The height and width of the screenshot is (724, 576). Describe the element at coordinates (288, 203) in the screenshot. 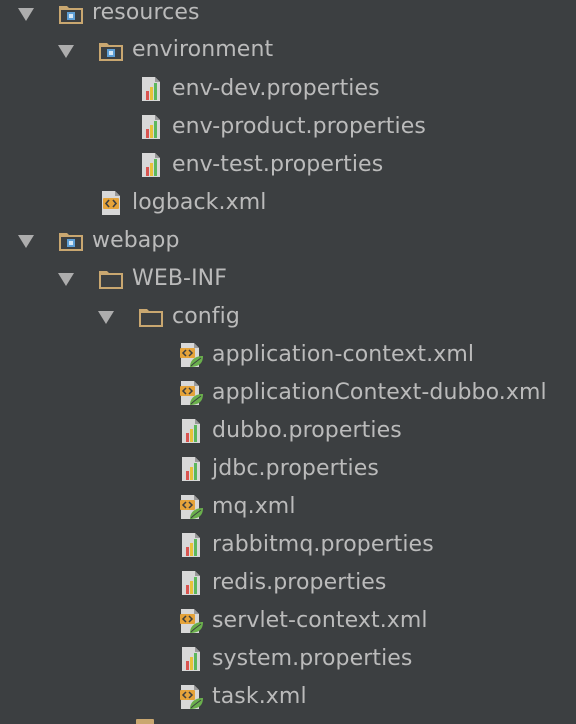

I see `tree-node-logback-xml: logback.xml` at that location.